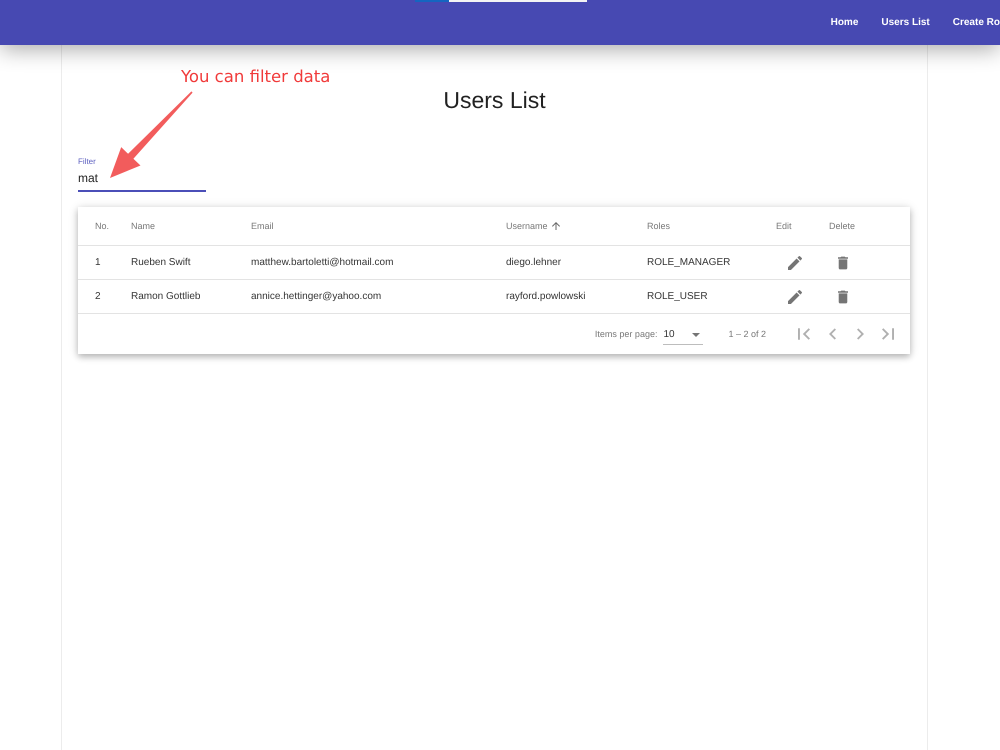 The width and height of the screenshot is (1000, 750). What do you see at coordinates (888, 334) in the screenshot?
I see `last-page-icon` at bounding box center [888, 334].